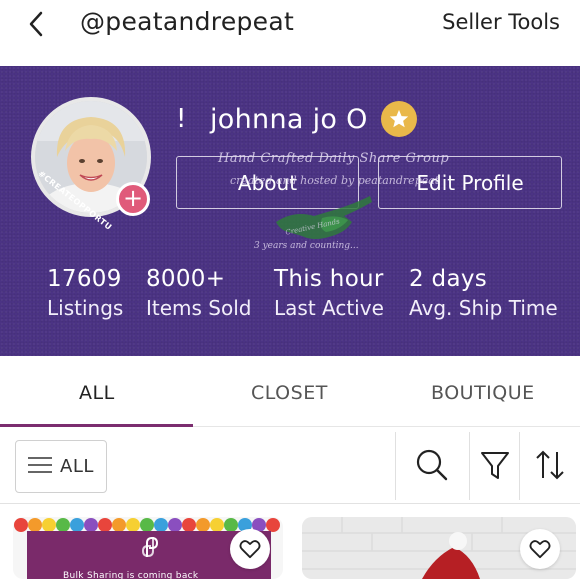 This screenshot has height=579, width=580. Describe the element at coordinates (181, 119) in the screenshot. I see `name-prefix: !` at that location.